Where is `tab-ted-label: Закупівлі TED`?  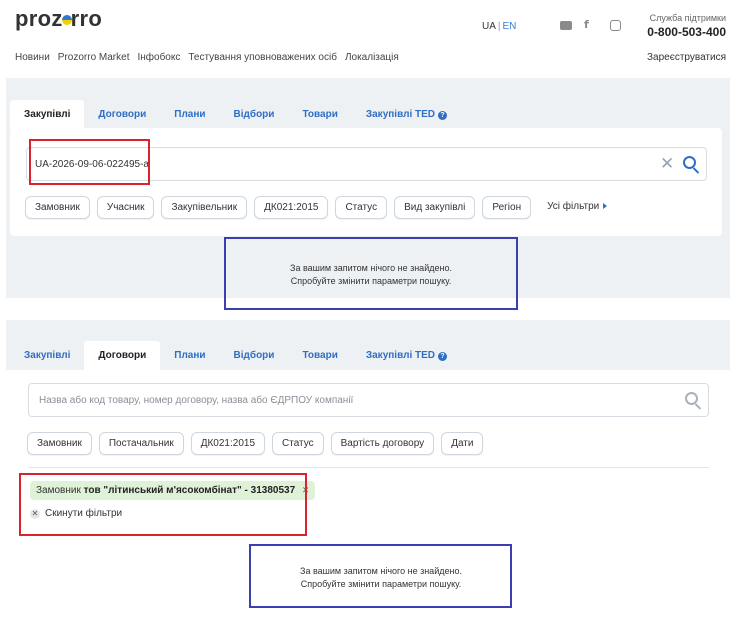 tab-ted-label: Закупівлі TED is located at coordinates (400, 114).